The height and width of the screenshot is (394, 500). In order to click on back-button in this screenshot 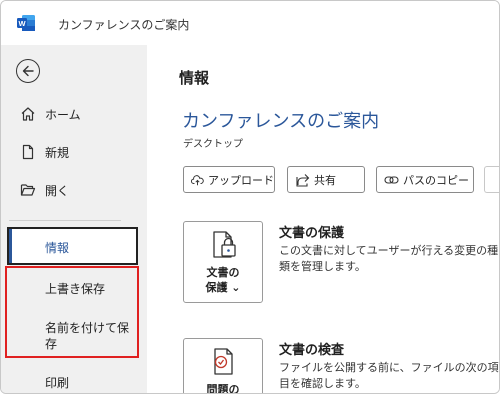, I will do `click(28, 71)`.